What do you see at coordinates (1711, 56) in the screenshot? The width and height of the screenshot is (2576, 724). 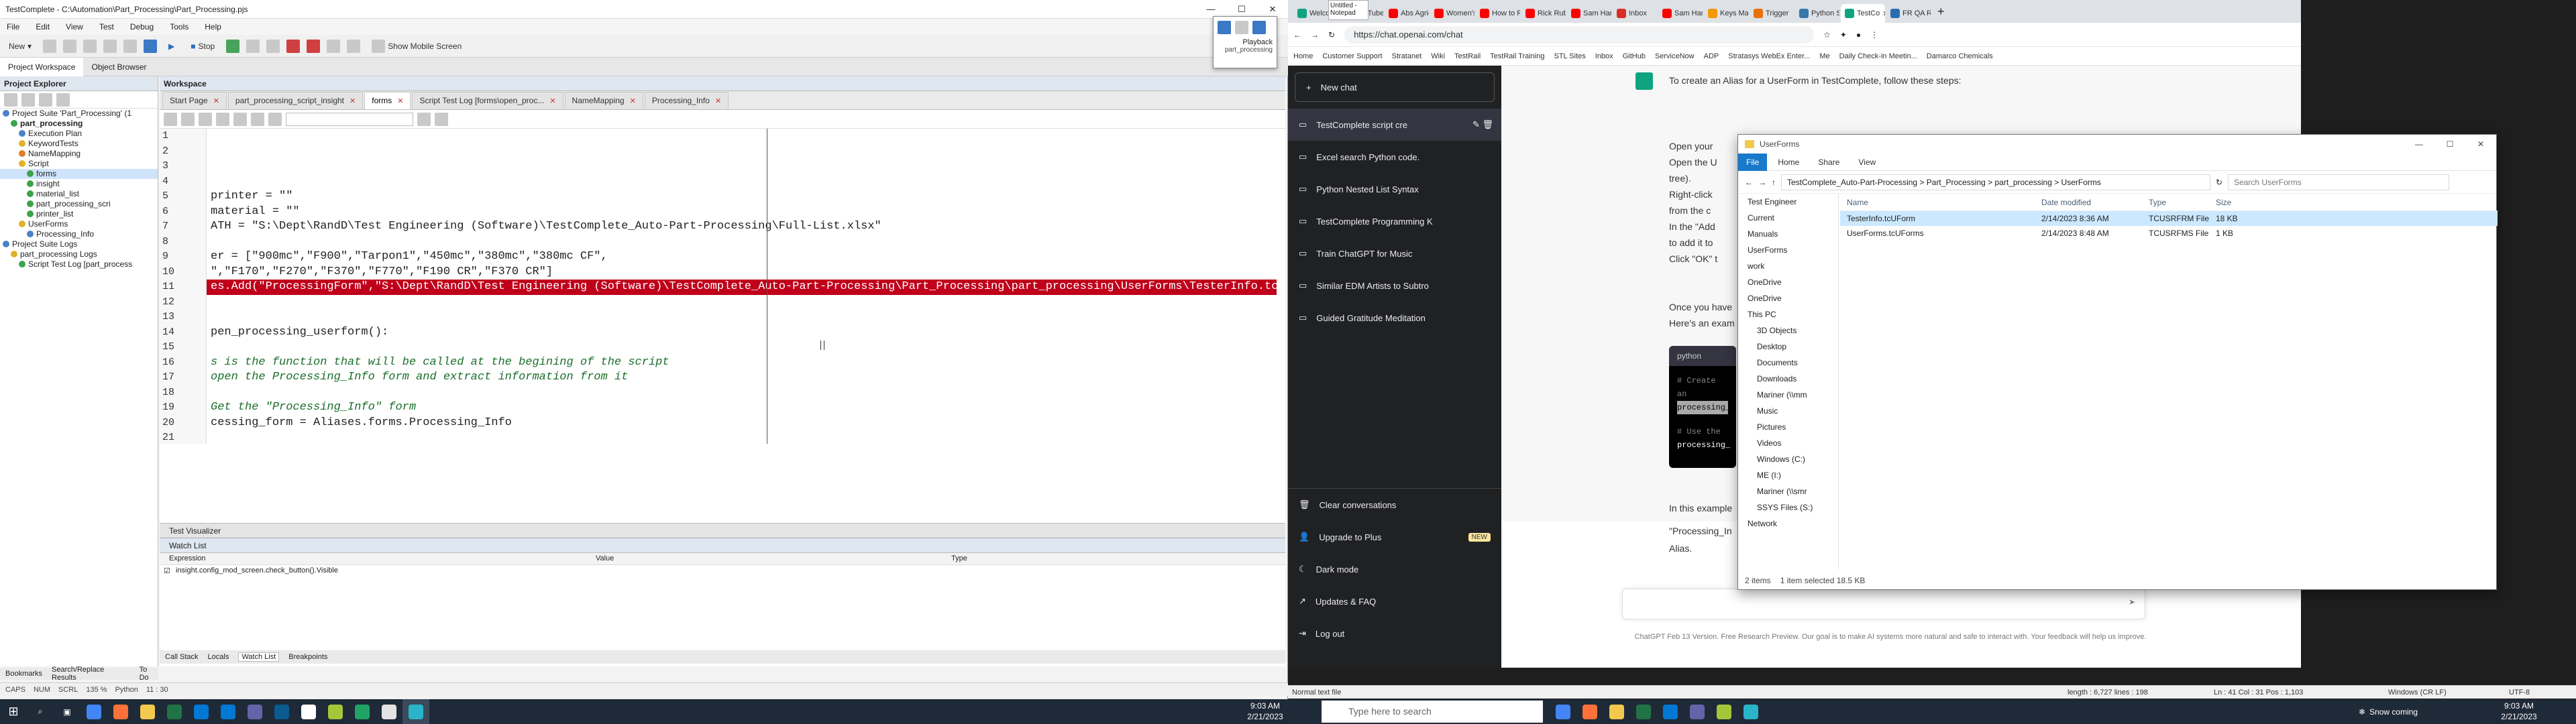 I see `bookmark-item: ADP` at bounding box center [1711, 56].